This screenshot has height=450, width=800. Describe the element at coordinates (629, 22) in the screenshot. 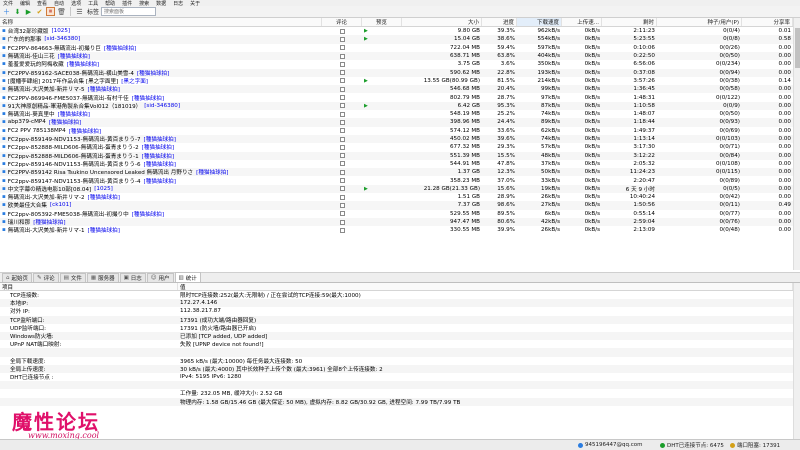

I see `column-eta: 剩时` at that location.